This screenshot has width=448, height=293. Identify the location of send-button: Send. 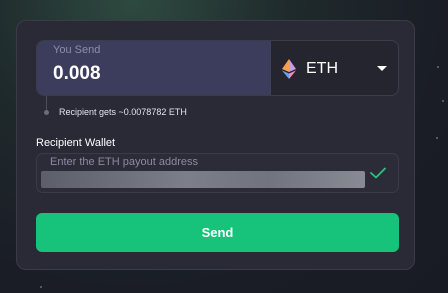
(217, 232).